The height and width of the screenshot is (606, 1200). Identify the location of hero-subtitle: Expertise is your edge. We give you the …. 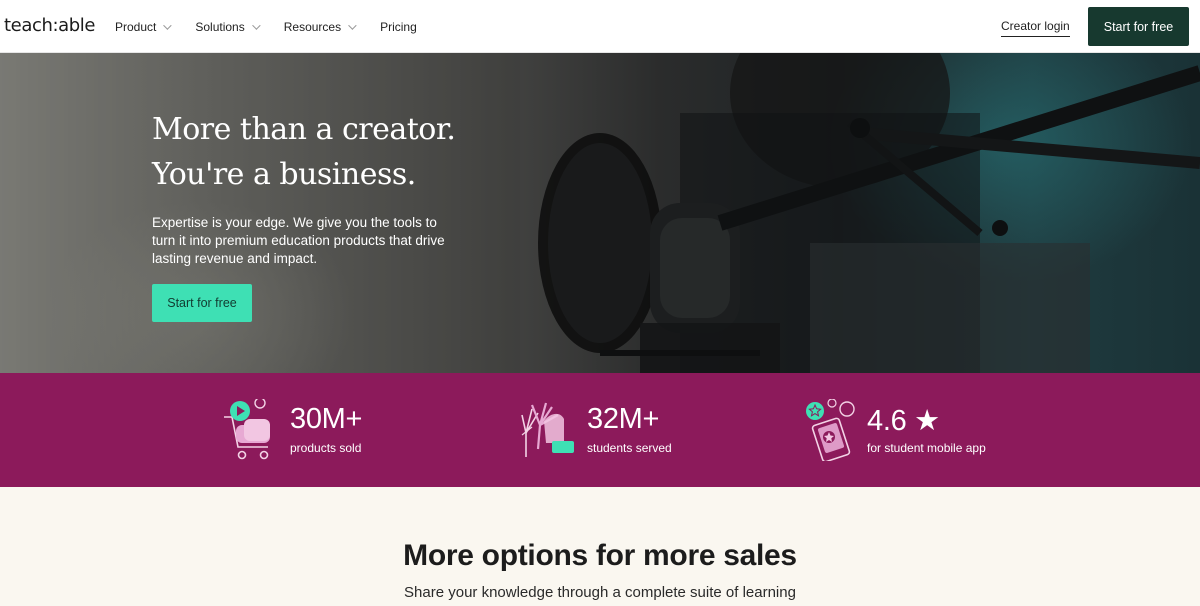
(298, 240).